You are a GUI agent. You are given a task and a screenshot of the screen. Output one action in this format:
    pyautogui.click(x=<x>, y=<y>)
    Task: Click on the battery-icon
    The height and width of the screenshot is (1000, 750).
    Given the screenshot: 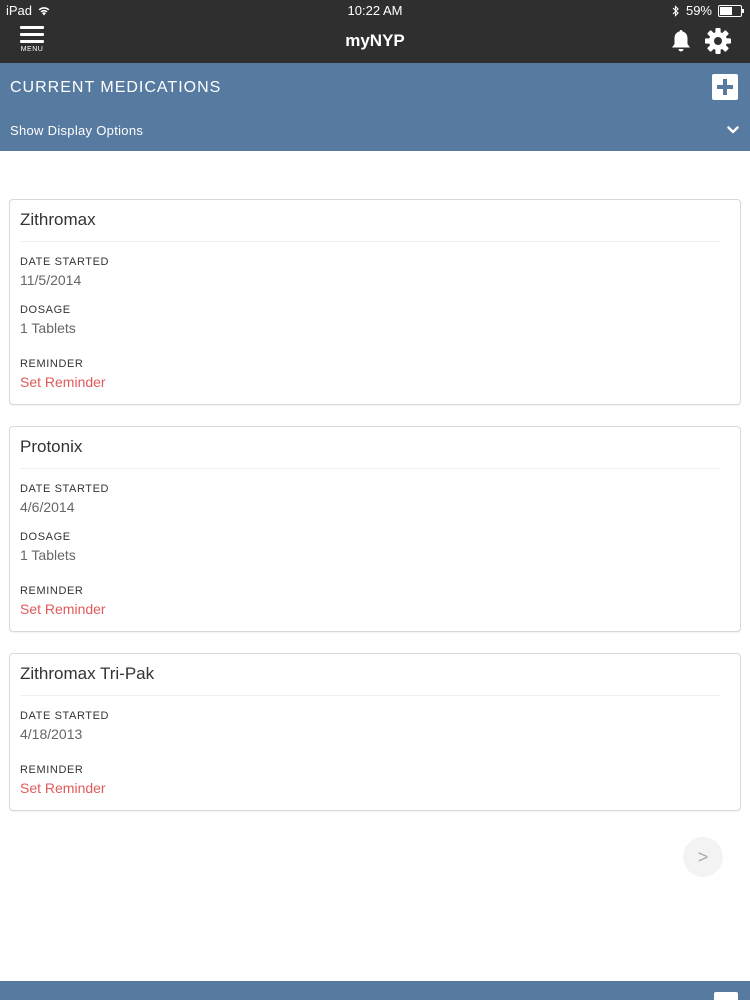 What is the action you would take?
    pyautogui.click(x=731, y=10)
    